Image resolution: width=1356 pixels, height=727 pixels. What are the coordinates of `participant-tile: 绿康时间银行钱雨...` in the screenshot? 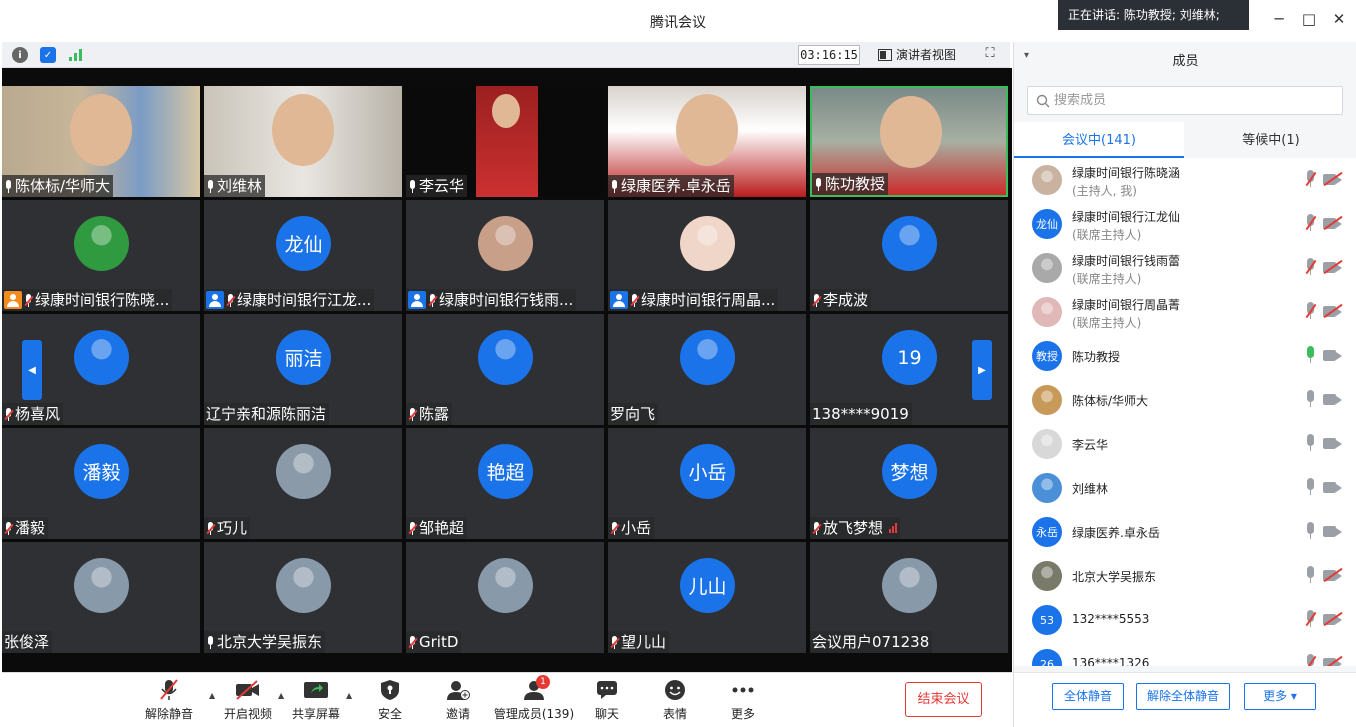 It's located at (505, 255).